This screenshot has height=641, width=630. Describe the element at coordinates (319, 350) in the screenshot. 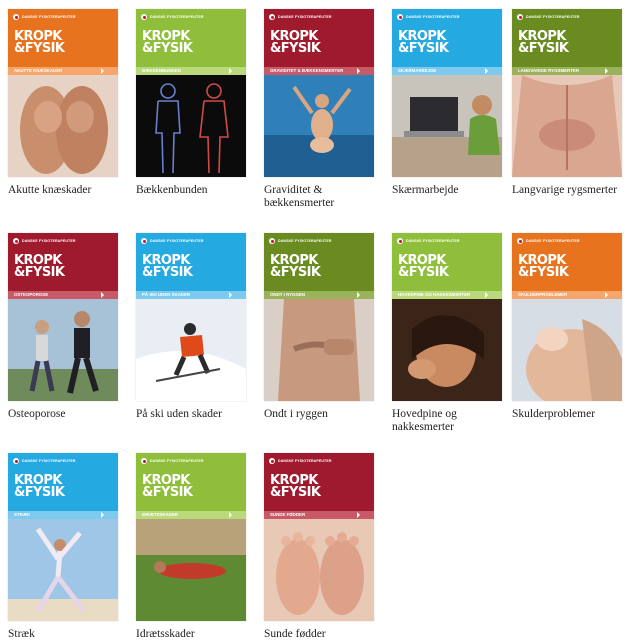

I see `back-pain-photo` at that location.